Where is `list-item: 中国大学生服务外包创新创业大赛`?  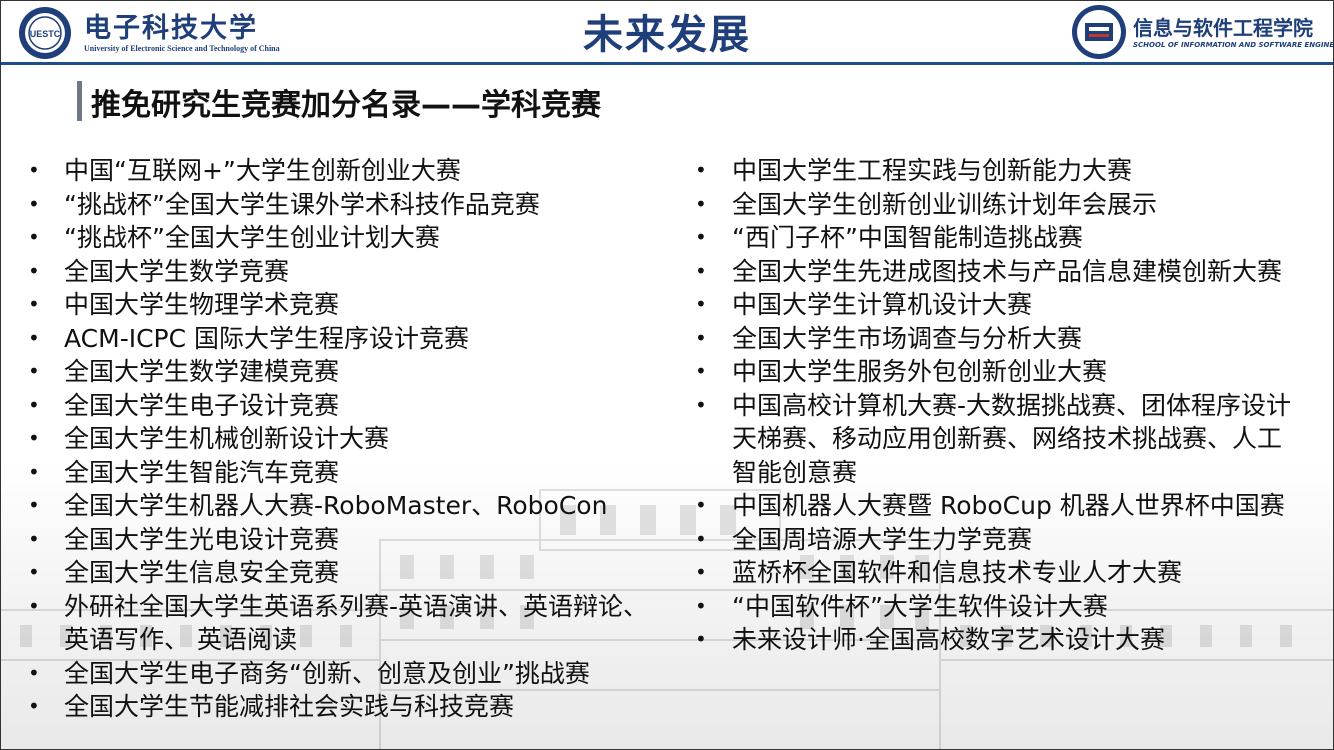
list-item: 中国大学生服务外包创新创业大赛 is located at coordinates (998, 372).